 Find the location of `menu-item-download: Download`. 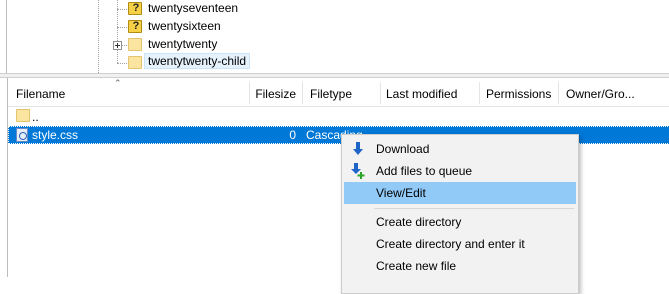

menu-item-download: Download is located at coordinates (460, 149).